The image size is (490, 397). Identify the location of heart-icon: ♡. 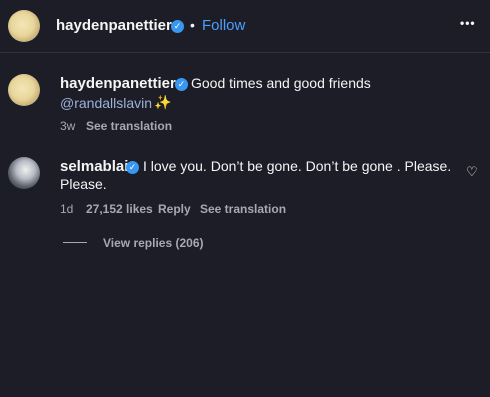
(472, 172).